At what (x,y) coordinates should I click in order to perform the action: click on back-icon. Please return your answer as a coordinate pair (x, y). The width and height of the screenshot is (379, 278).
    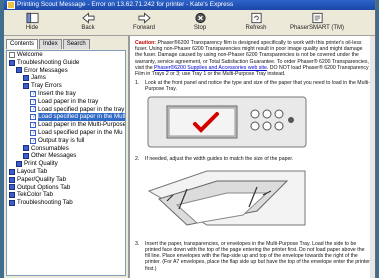
    Looking at the image, I should click on (88, 18).